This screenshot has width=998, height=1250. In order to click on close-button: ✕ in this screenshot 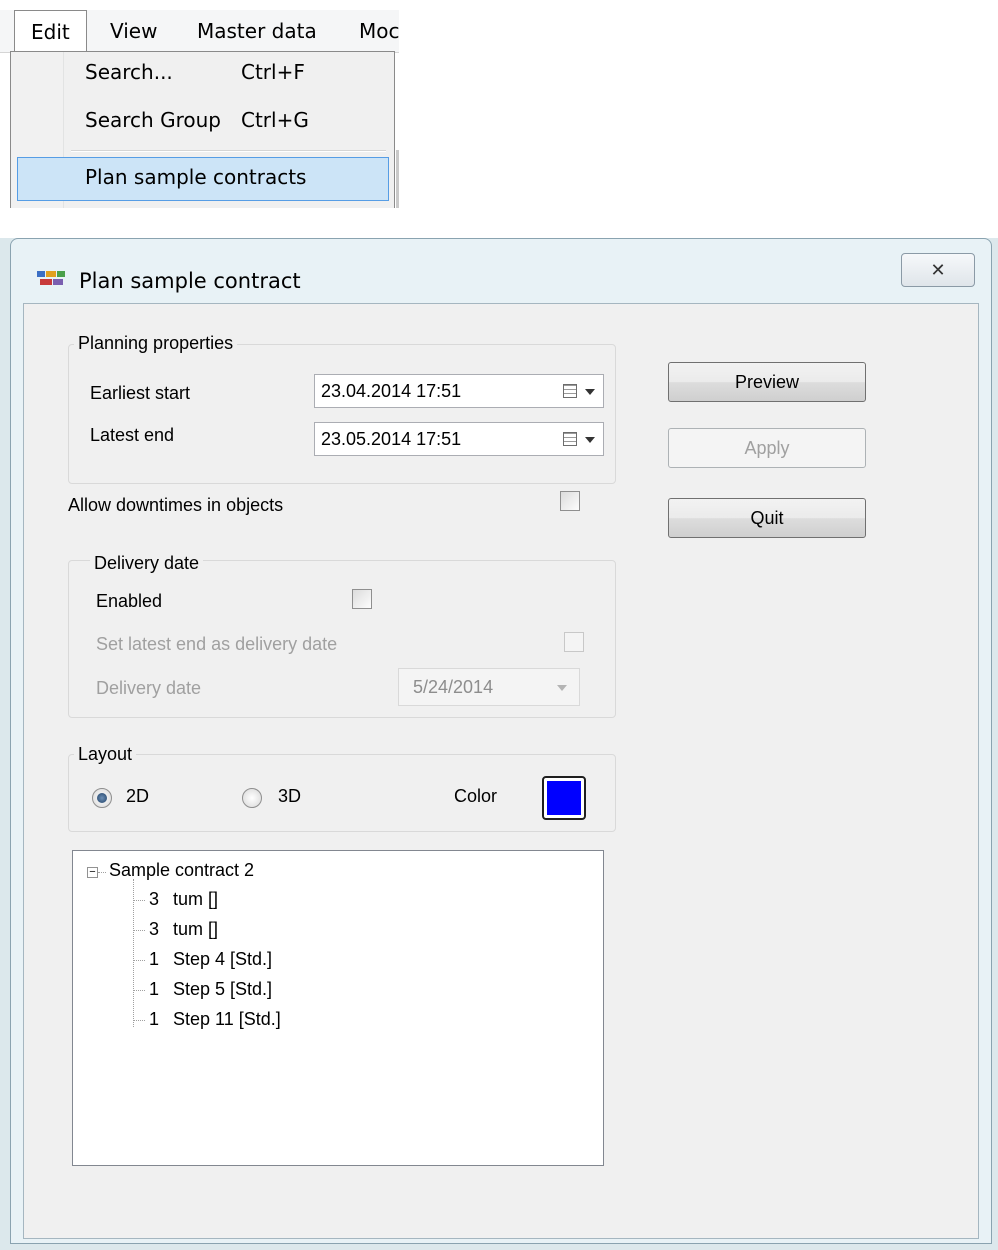, I will do `click(938, 270)`.